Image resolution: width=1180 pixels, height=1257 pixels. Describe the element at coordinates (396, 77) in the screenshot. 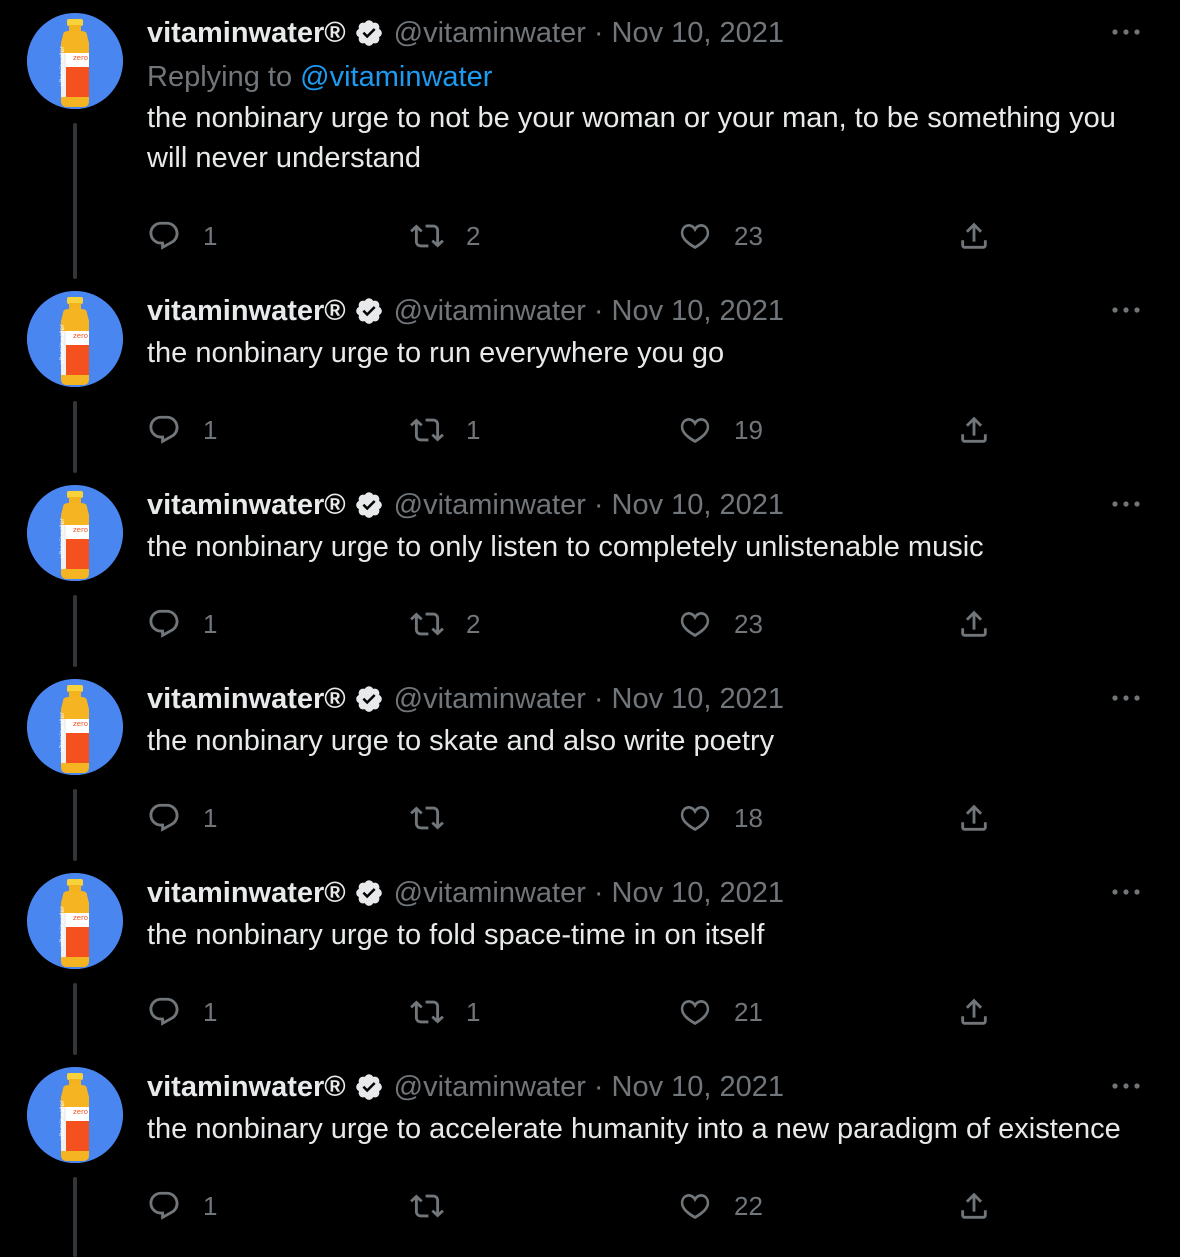

I see `replying-to-link: @vitaminwater` at that location.